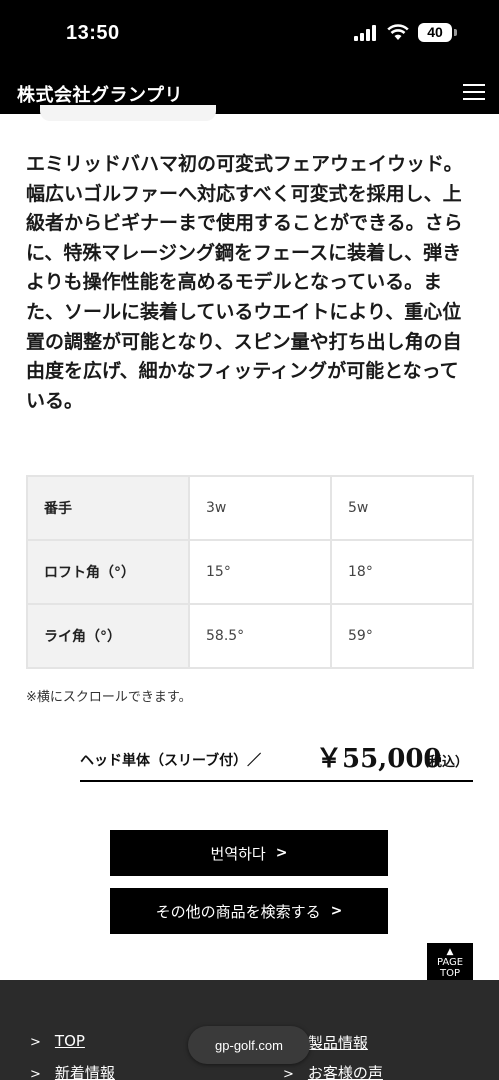 The image size is (499, 1080). What do you see at coordinates (108, 572) in the screenshot?
I see `row-header-loft: ロフト角（°）` at bounding box center [108, 572].